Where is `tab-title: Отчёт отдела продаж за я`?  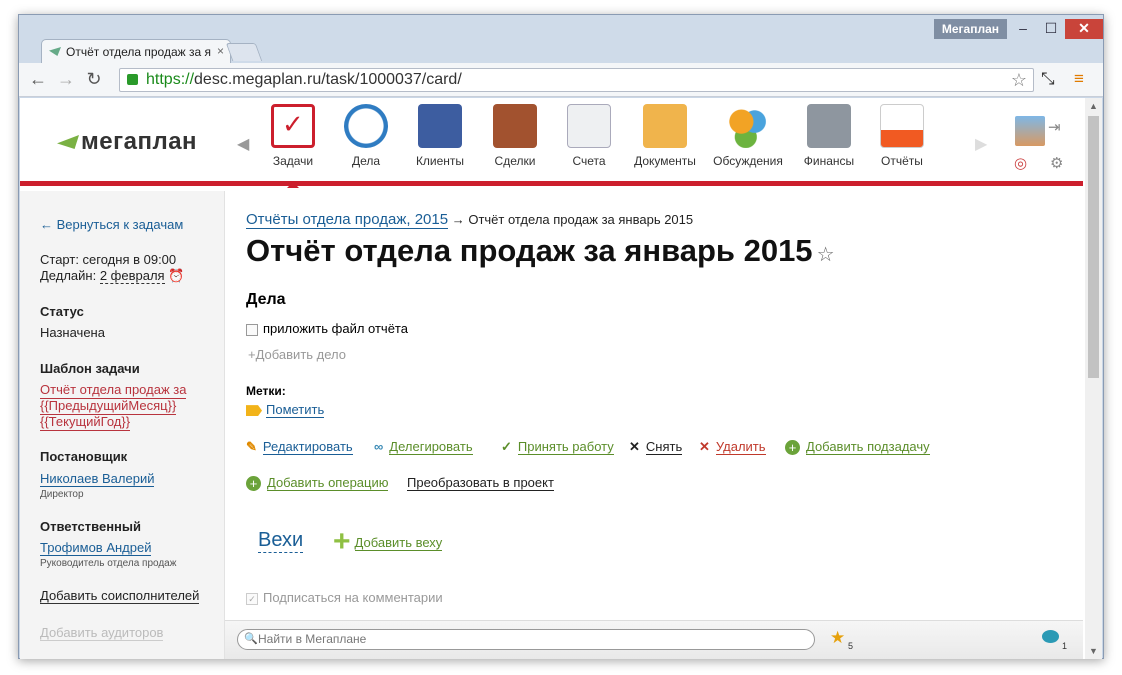
tab-title: Отчёт отдела продаж за я is located at coordinates (139, 52).